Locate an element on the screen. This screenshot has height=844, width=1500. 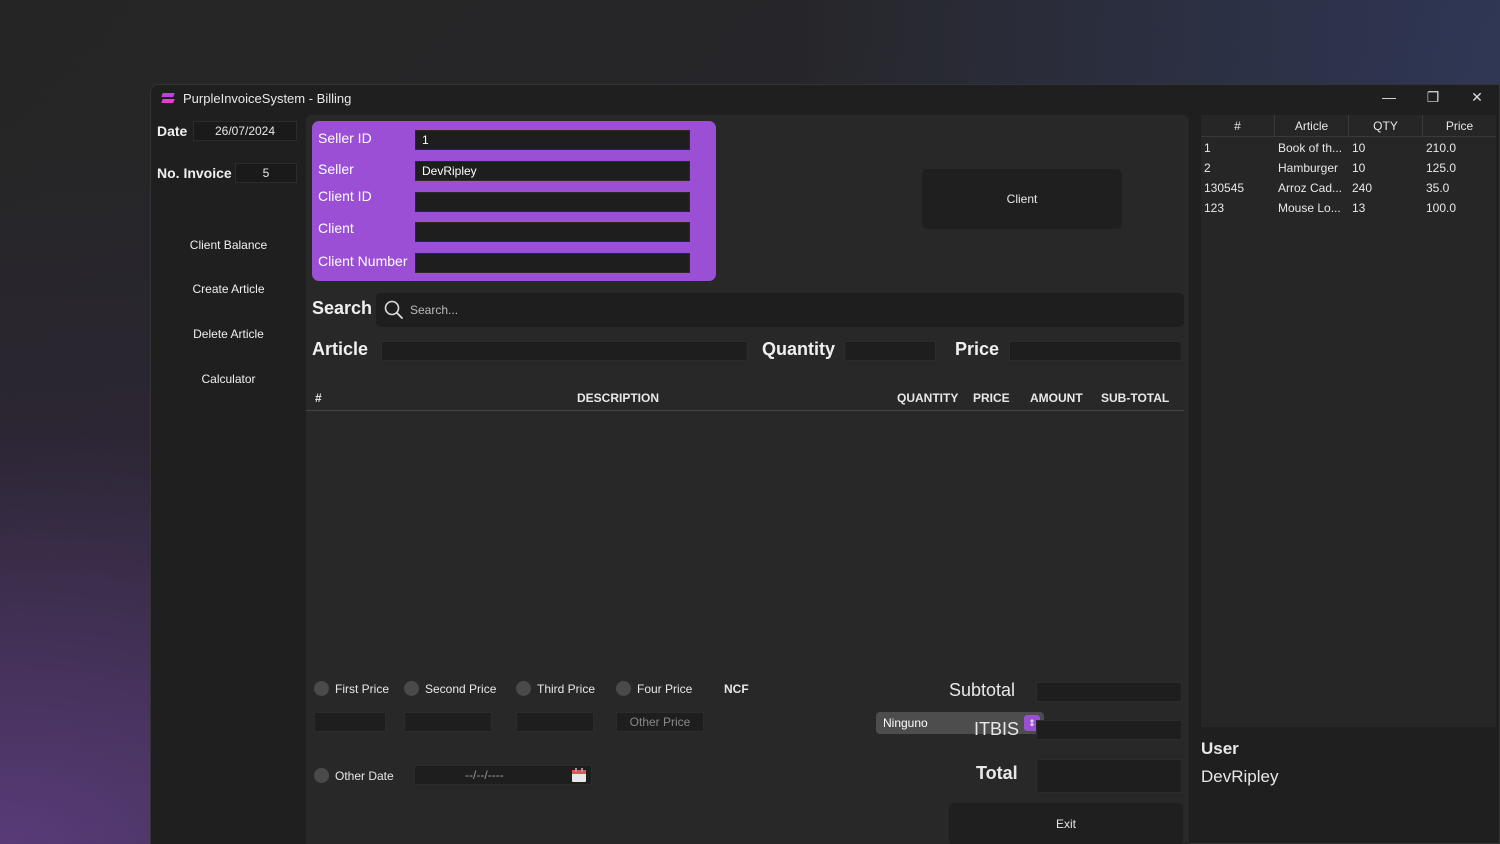
other-date-label: Other Date is located at coordinates (364, 775).